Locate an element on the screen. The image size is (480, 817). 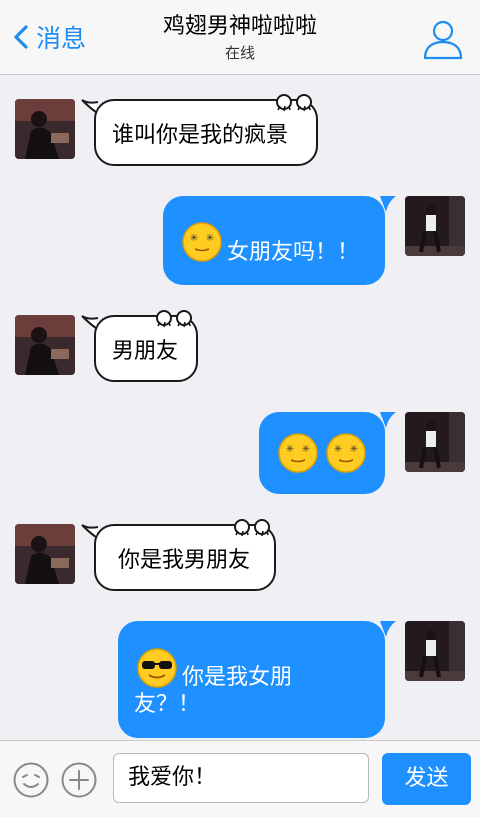
emoji-picker-icon is located at coordinates (31, 780).